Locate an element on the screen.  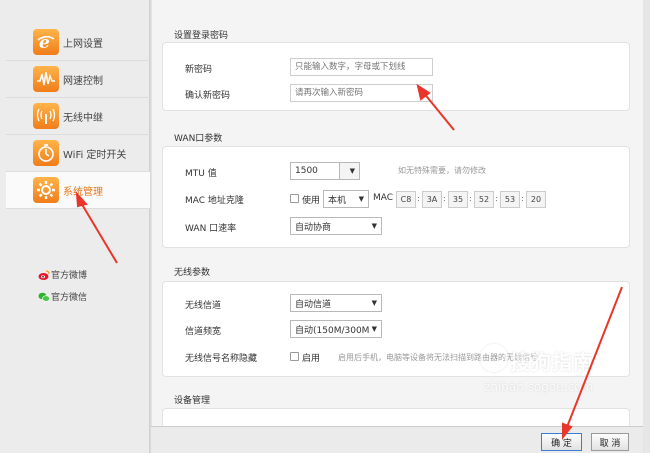
cancel-button: 取 消 is located at coordinates (610, 442).